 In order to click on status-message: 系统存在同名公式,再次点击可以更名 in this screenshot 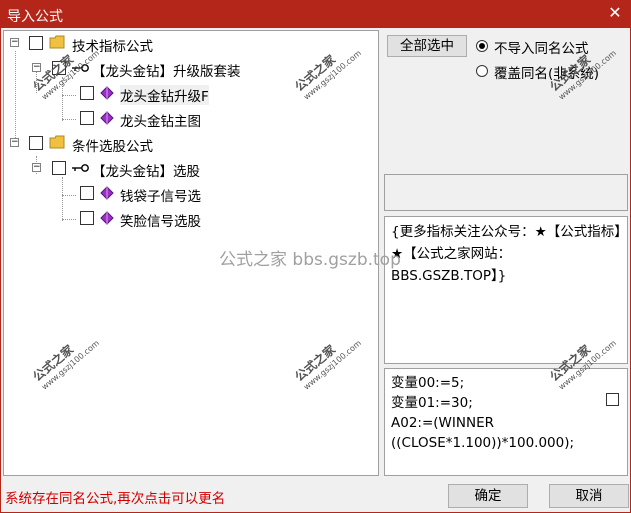, I will do `click(115, 499)`.